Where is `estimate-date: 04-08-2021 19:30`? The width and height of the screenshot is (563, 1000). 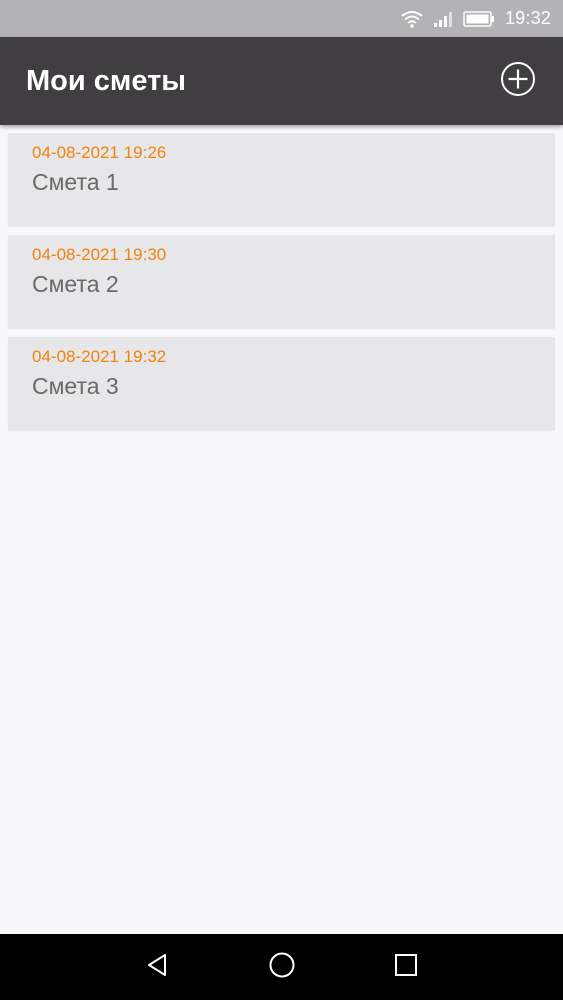 estimate-date: 04-08-2021 19:30 is located at coordinates (99, 254).